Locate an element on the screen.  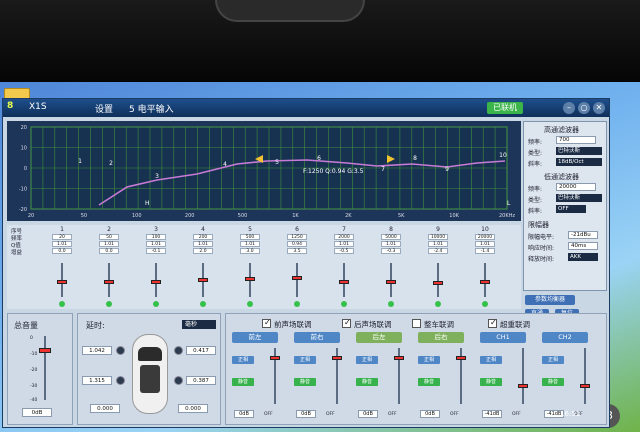
band-freq-field: 500 is located at coordinates (250, 237).